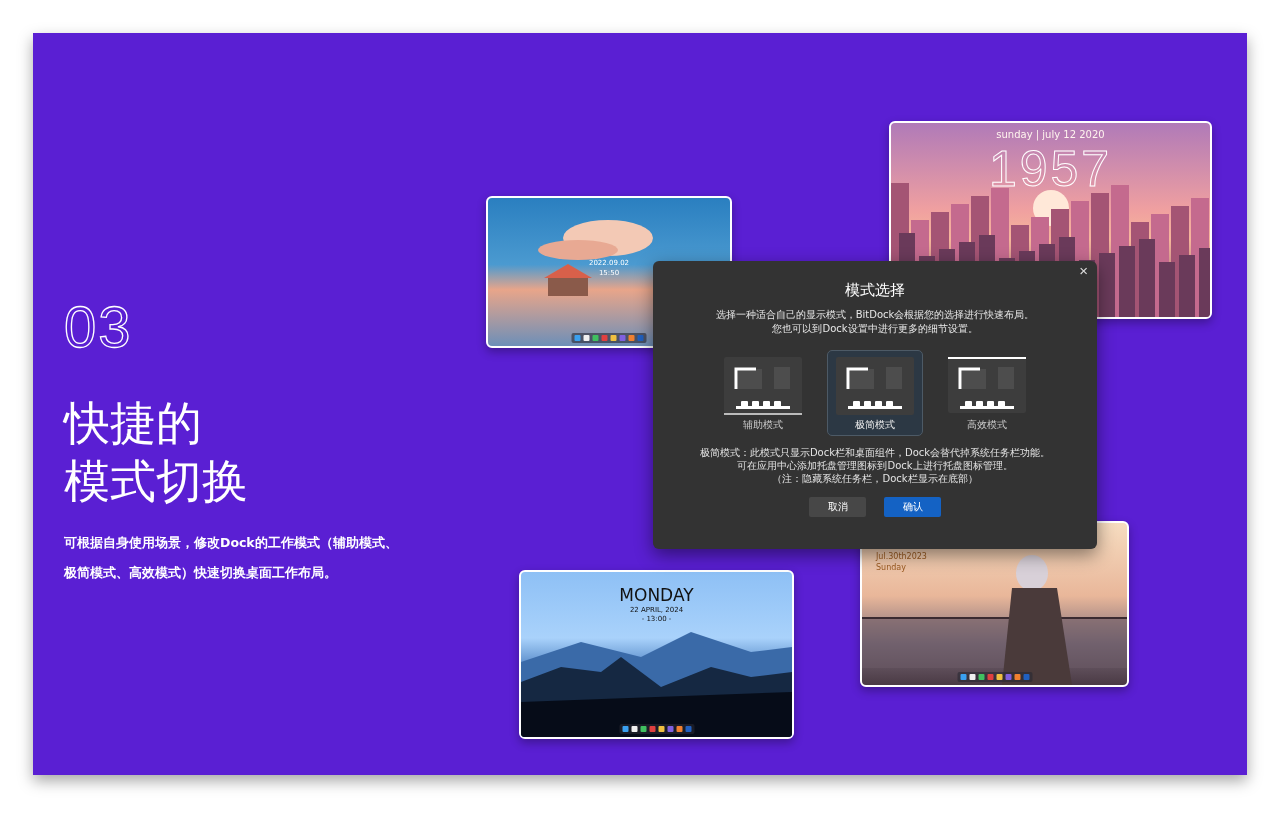  Describe the element at coordinates (568, 280) in the screenshot. I see `house-drawing` at that location.